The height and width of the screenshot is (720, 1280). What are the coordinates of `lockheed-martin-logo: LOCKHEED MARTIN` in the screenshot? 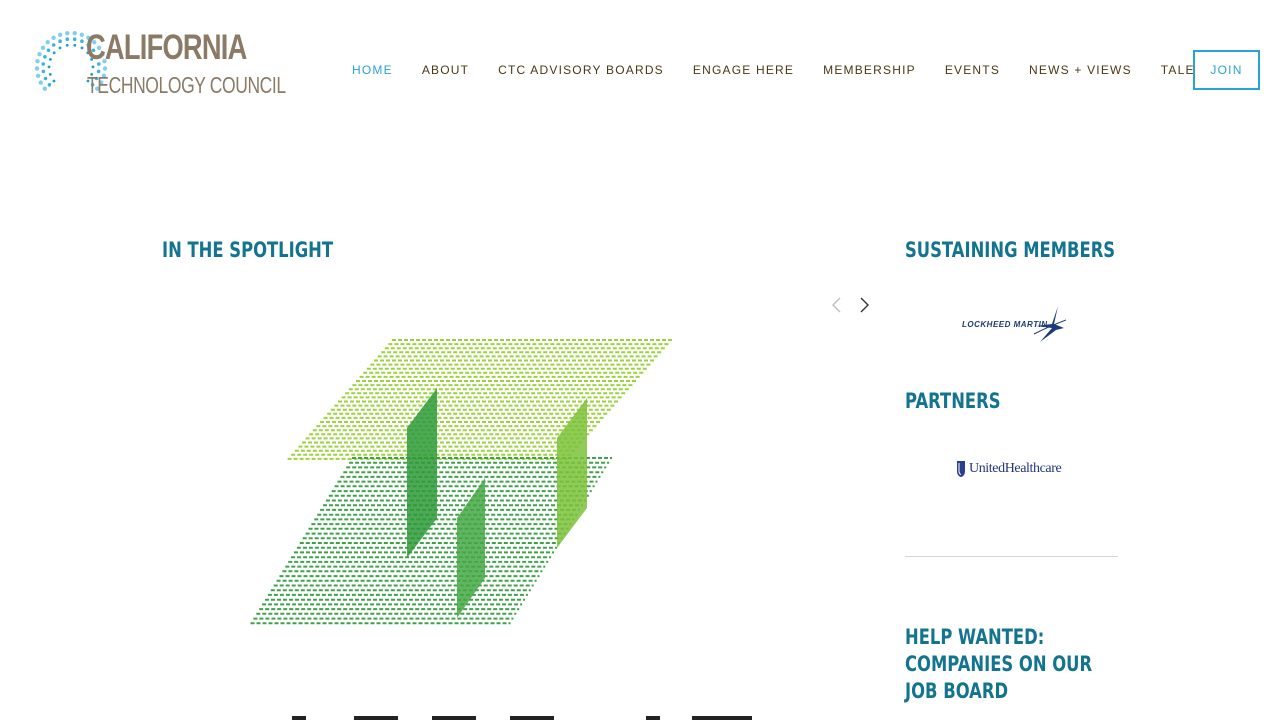 It's located at (1012, 324).